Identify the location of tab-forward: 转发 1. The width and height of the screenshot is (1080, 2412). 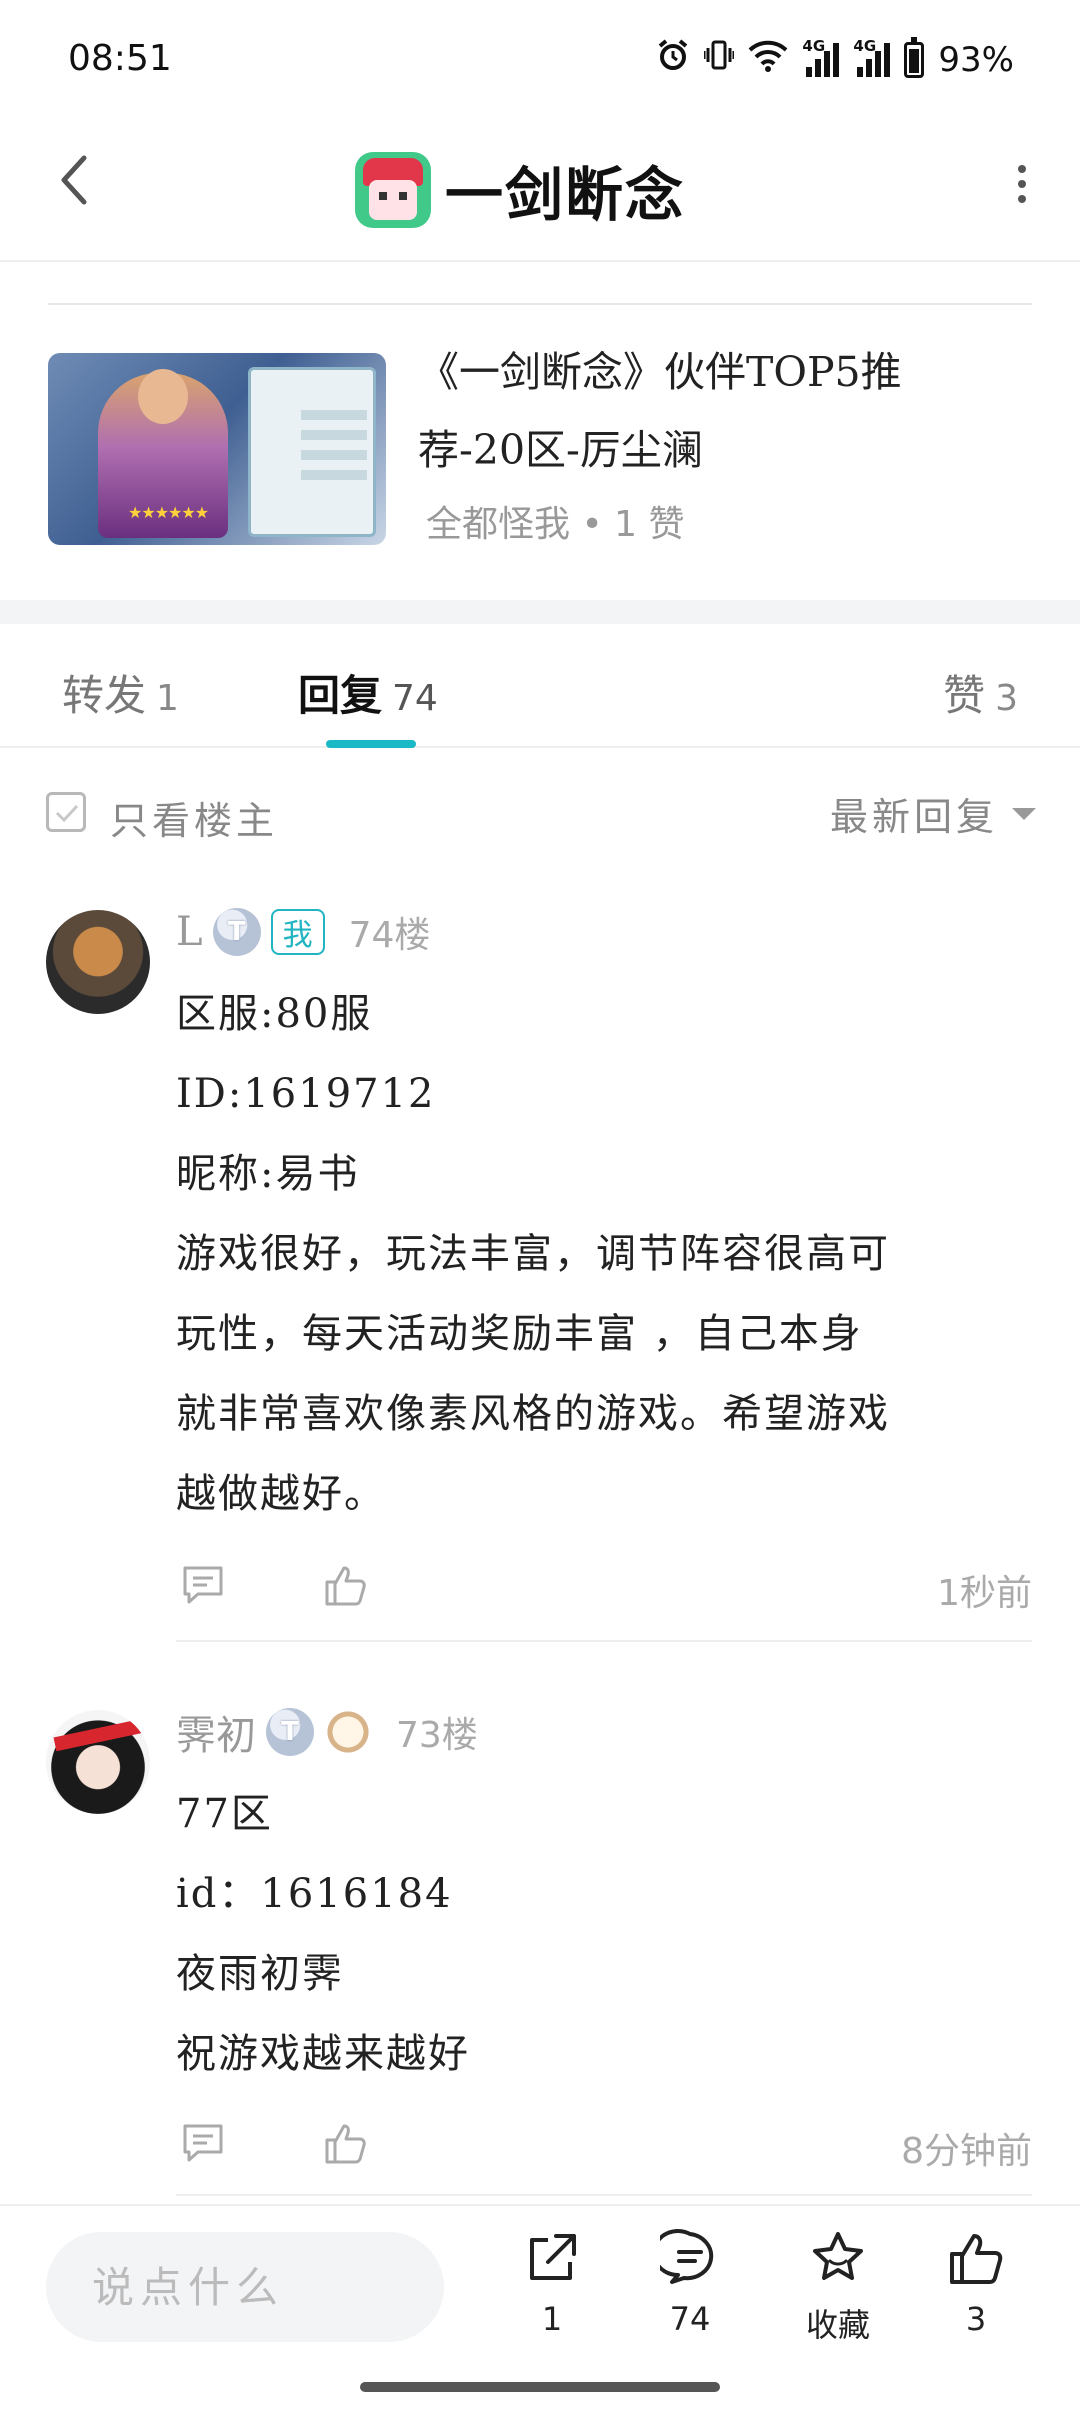
(120, 692).